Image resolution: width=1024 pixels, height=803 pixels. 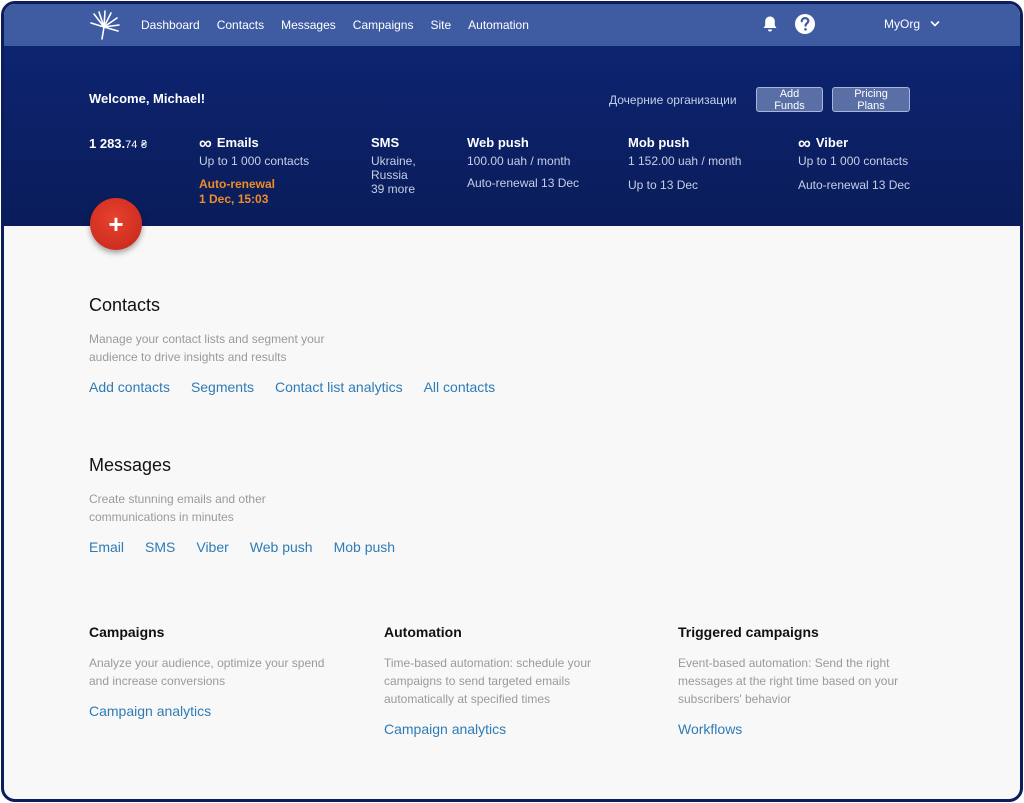 What do you see at coordinates (854, 185) in the screenshot?
I see `stat-viber-extra: Auto-renewal 13 Dec` at bounding box center [854, 185].